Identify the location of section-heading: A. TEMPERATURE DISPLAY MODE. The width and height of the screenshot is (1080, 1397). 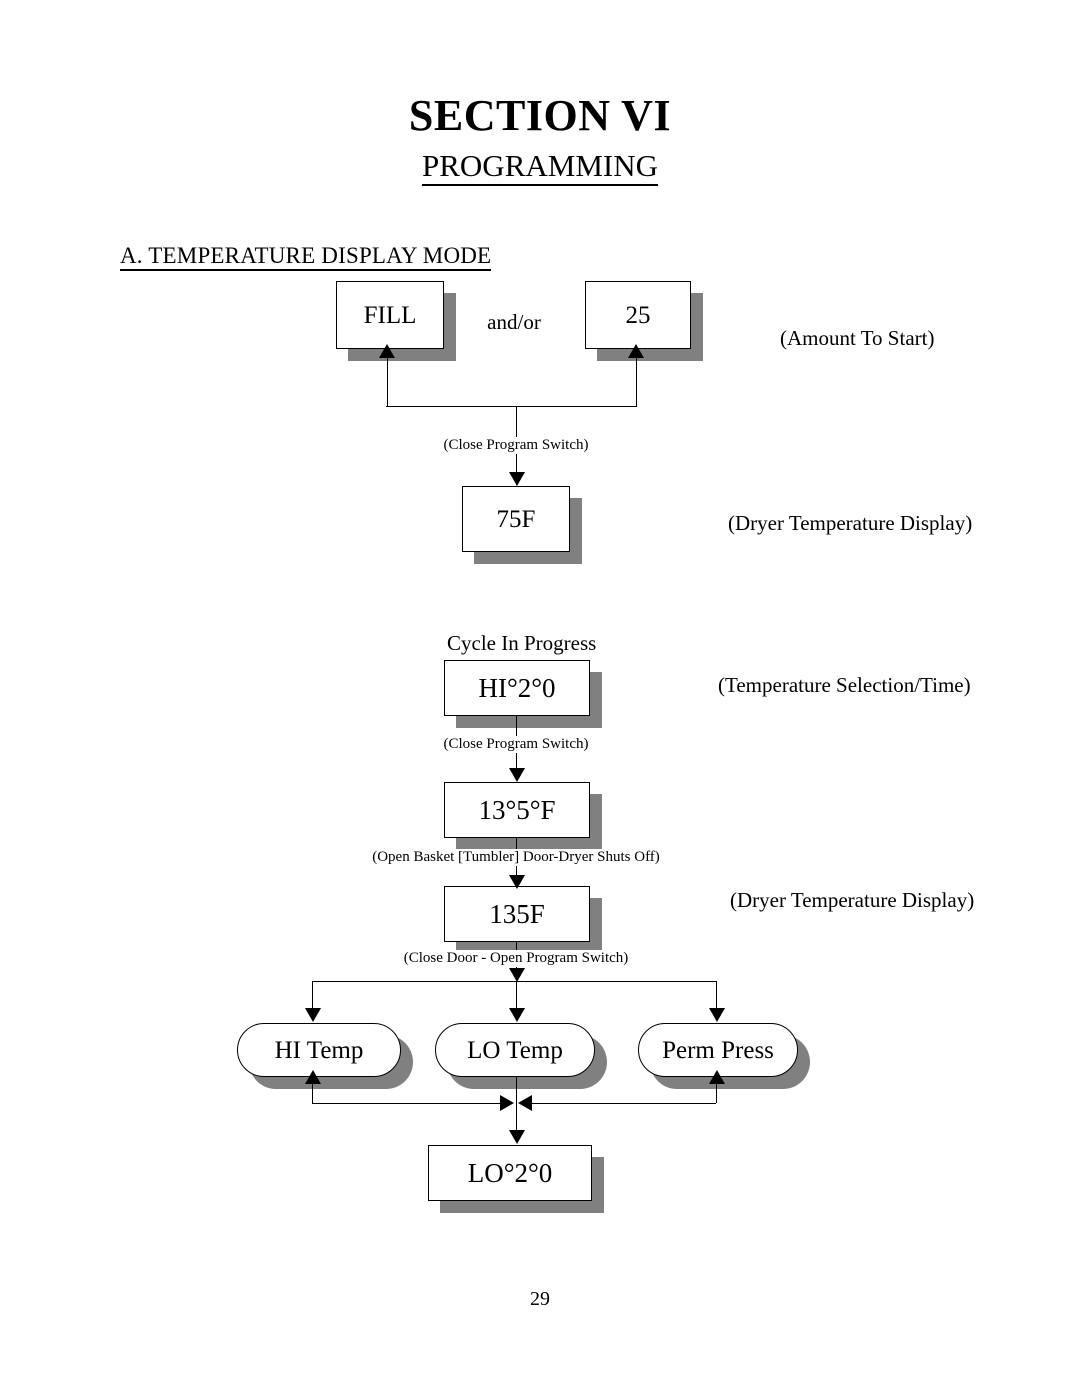
(306, 257).